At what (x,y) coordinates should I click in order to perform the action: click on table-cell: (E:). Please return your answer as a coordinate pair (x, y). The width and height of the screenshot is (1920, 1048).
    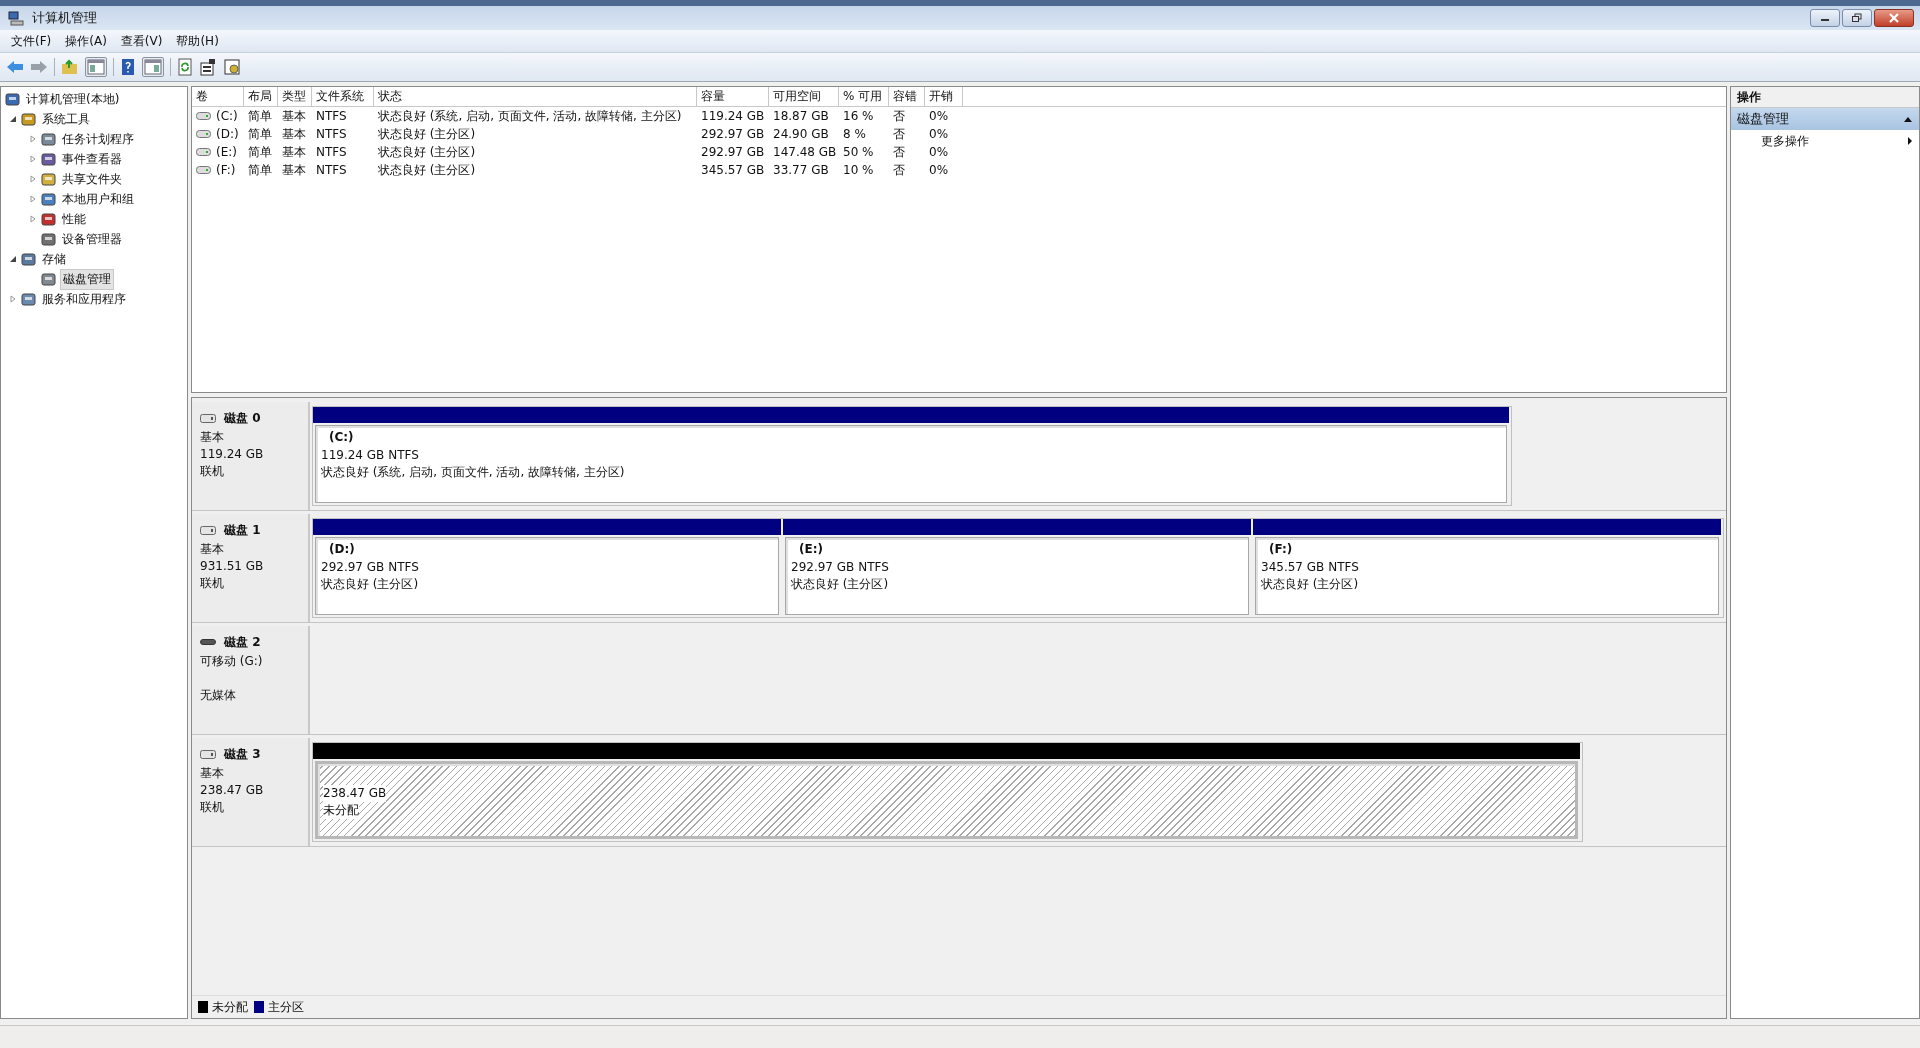
    Looking at the image, I should click on (226, 152).